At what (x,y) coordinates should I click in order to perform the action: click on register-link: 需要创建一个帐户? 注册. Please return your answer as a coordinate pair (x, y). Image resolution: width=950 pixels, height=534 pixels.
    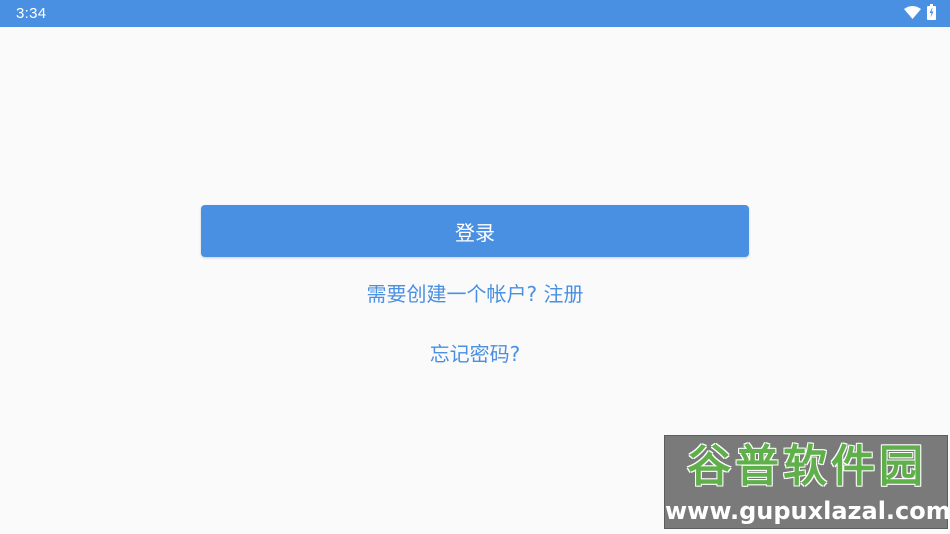
    Looking at the image, I should click on (475, 292).